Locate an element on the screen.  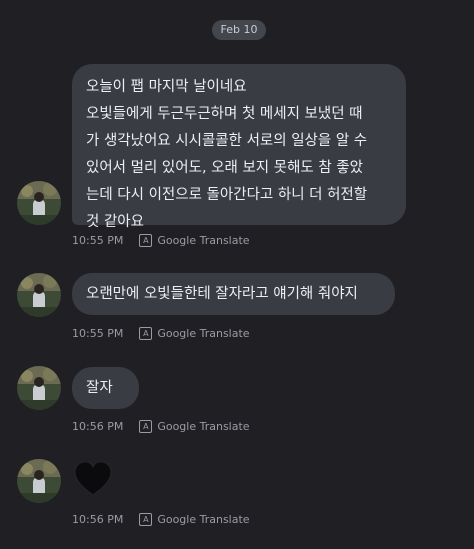
message-line: 가 생각났어요 시시콜콜한 서로의 일상을 알 수 is located at coordinates (227, 141).